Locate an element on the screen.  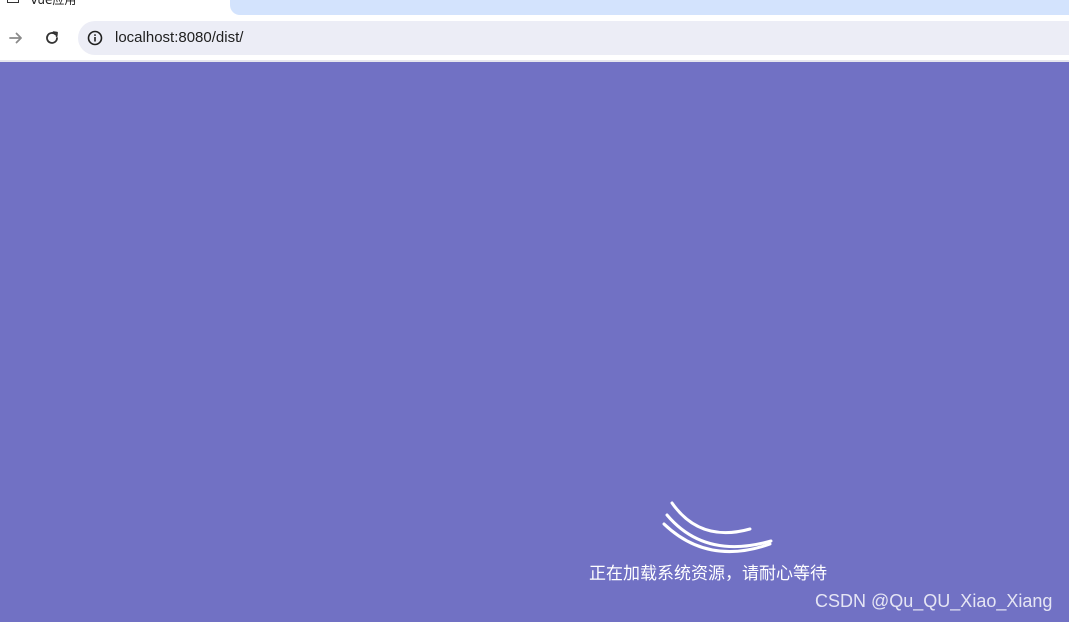
tab-strip-empty-area is located at coordinates (649, 7).